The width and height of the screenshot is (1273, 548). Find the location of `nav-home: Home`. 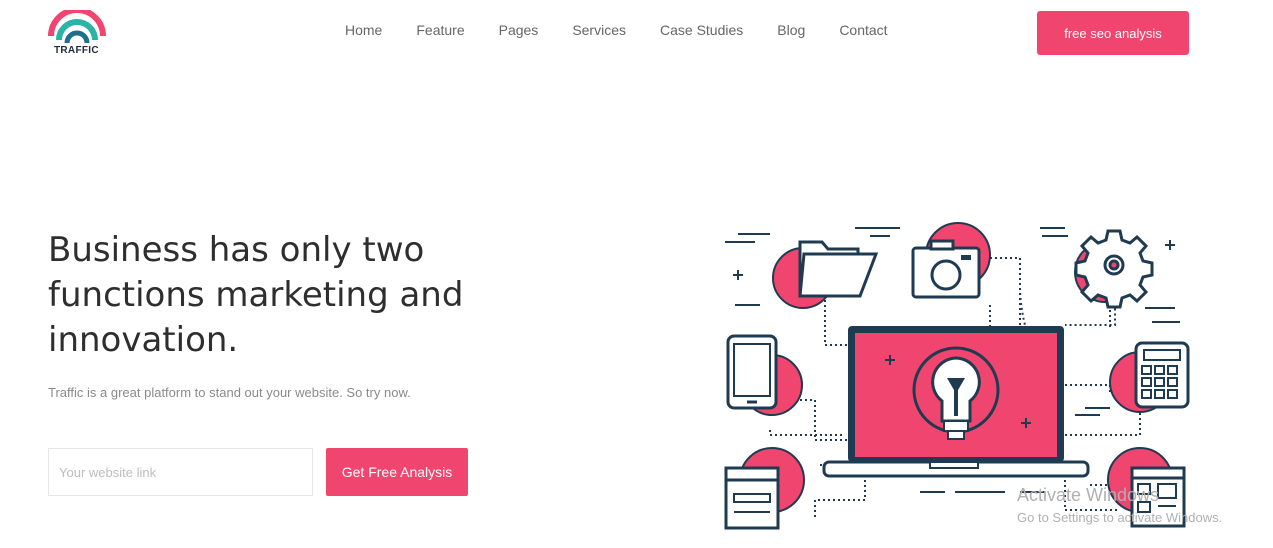

nav-home: Home is located at coordinates (363, 30).